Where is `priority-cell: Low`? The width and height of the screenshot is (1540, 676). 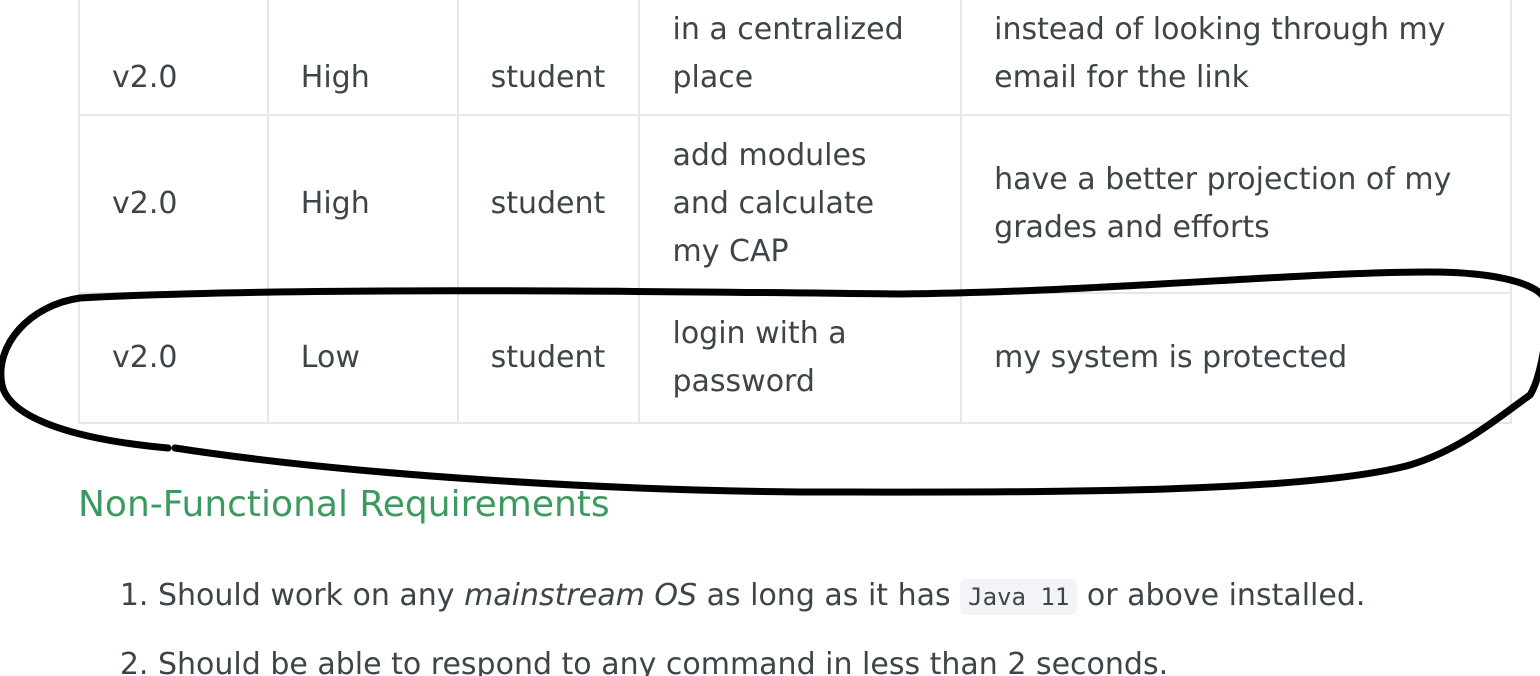
priority-cell: Low is located at coordinates (362, 358).